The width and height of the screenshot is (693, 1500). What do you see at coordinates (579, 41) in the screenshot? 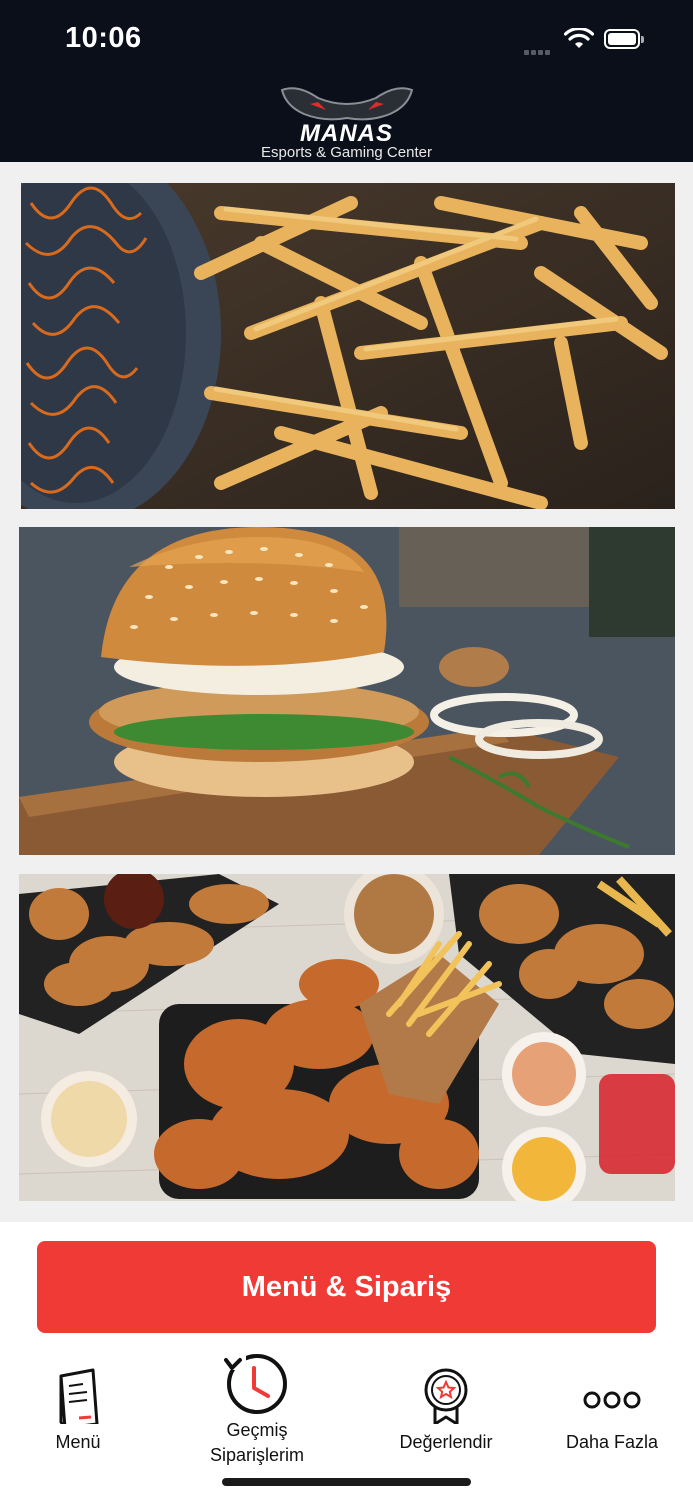
I see `wifi-icon` at bounding box center [579, 41].